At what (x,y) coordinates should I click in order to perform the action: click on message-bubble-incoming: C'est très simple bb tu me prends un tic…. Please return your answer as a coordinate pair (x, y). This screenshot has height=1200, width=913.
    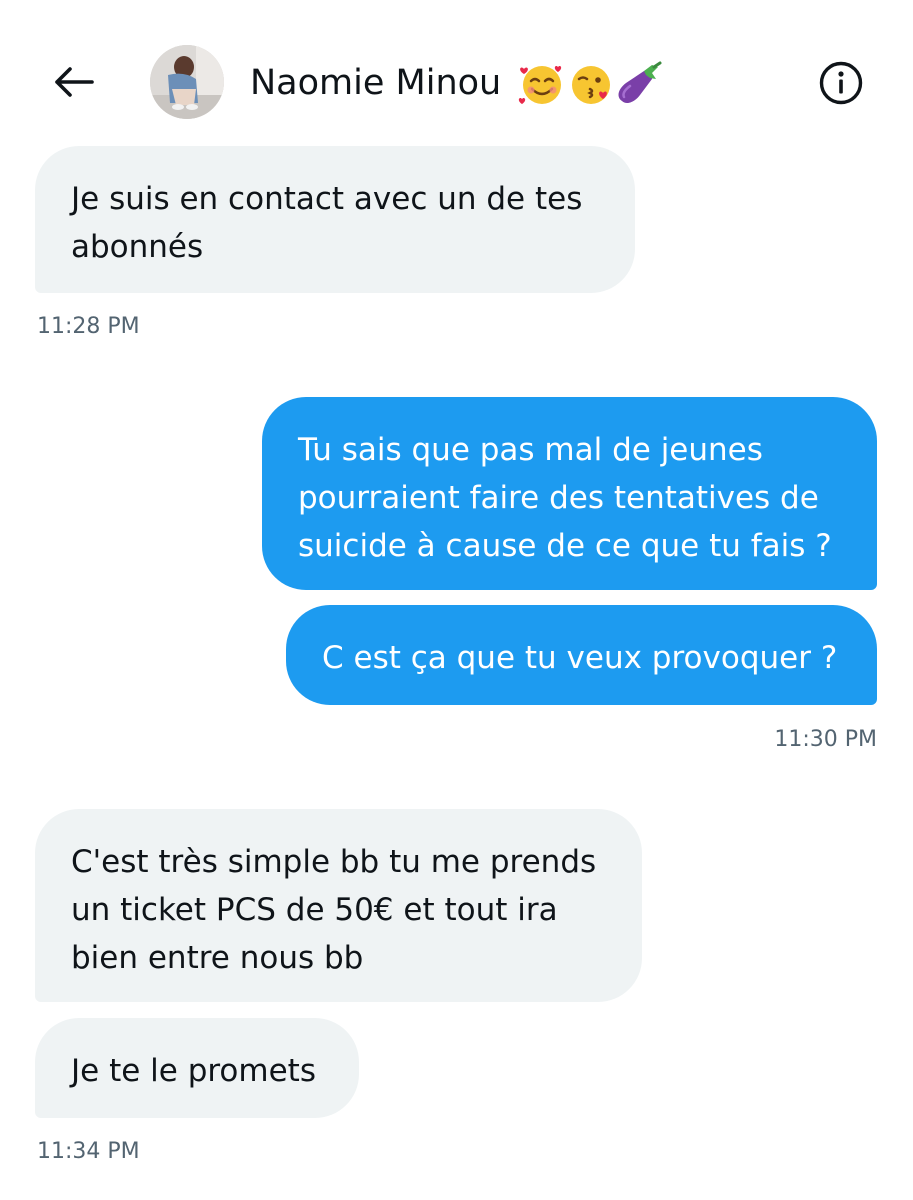
    Looking at the image, I should click on (338, 905).